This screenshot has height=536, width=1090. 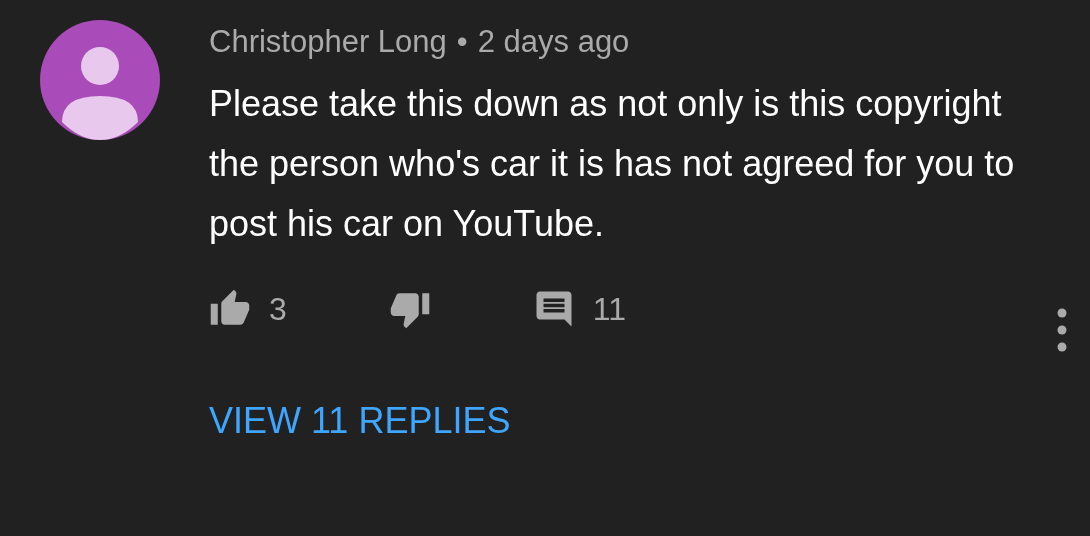 What do you see at coordinates (328, 42) in the screenshot?
I see `author-name: Christopher Long` at bounding box center [328, 42].